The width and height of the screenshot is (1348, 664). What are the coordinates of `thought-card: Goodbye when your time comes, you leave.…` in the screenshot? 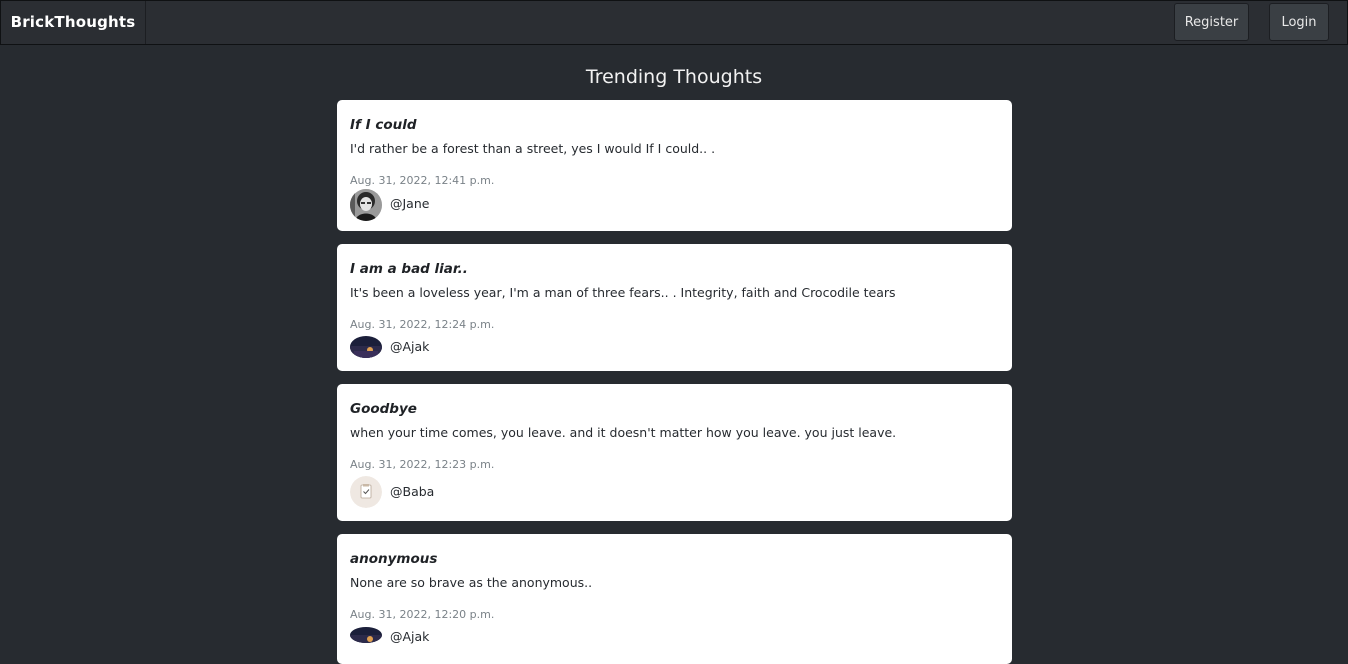 It's located at (674, 452).